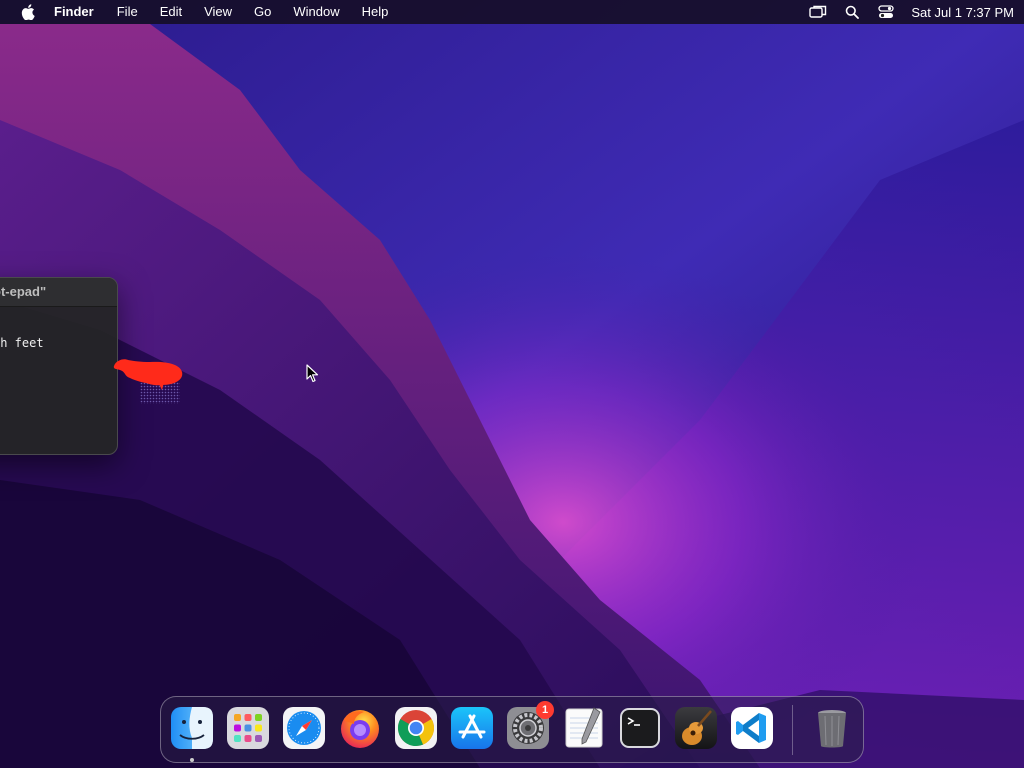 The width and height of the screenshot is (1024, 768). Describe the element at coordinates (886, 12) in the screenshot. I see `control-center-icon` at that location.